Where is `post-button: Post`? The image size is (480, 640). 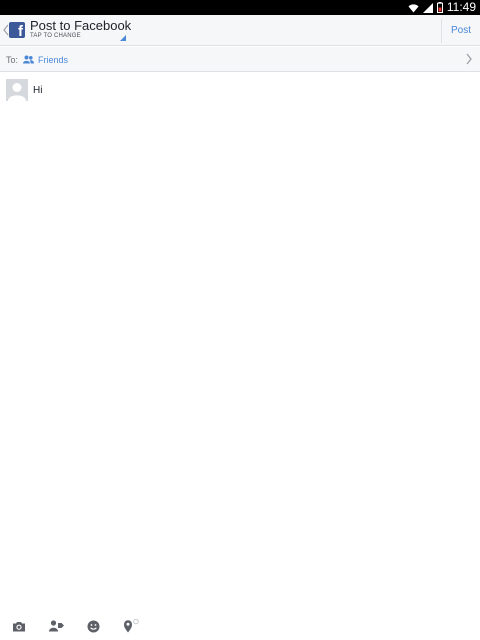
post-button: Post is located at coordinates (461, 30).